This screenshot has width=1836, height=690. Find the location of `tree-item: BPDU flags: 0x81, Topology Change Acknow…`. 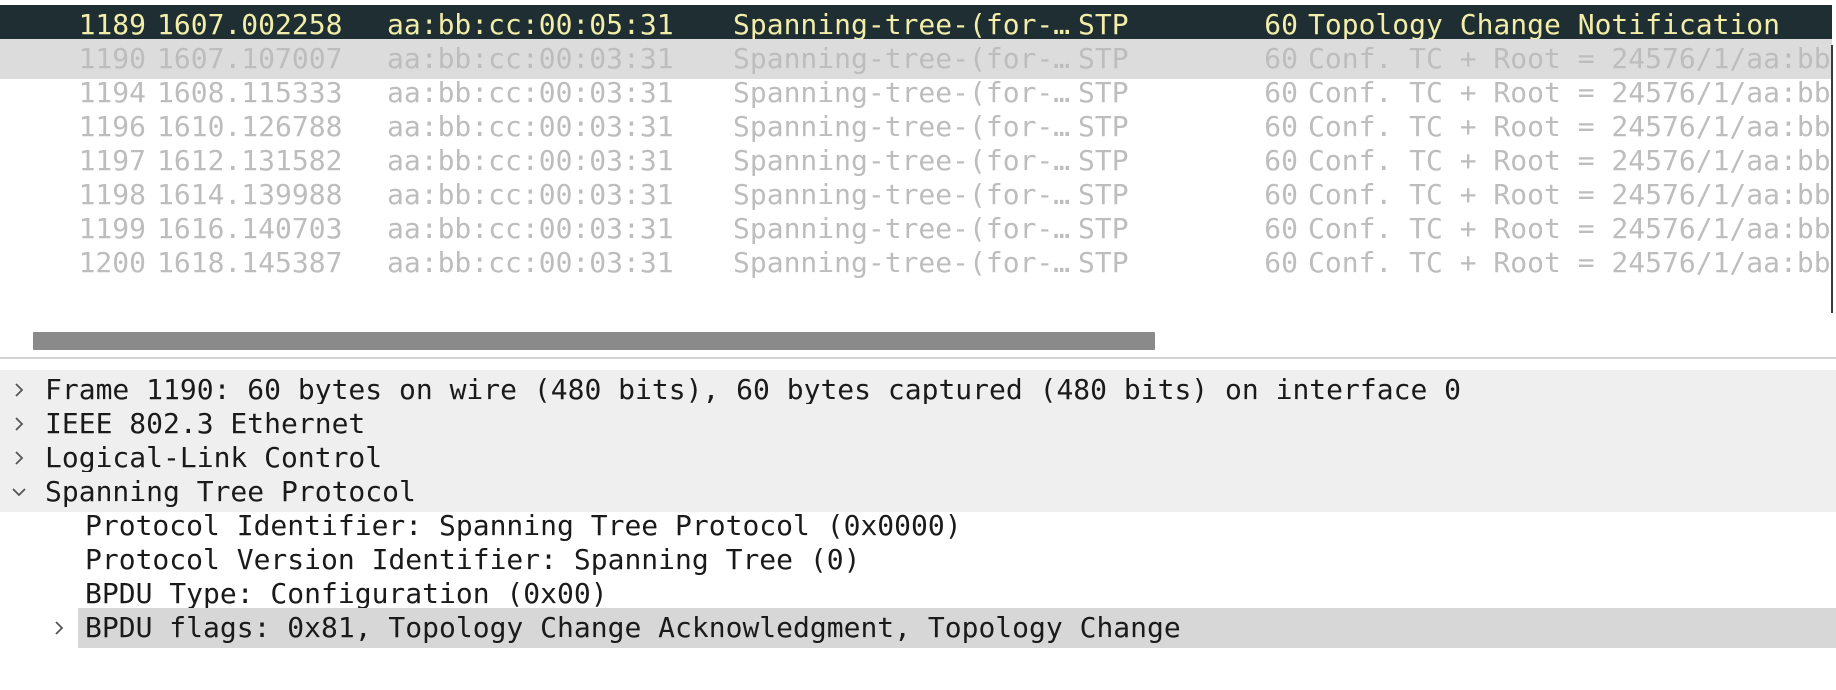

tree-item: BPDU flags: 0x81, Topology Change Acknow… is located at coordinates (918, 628).